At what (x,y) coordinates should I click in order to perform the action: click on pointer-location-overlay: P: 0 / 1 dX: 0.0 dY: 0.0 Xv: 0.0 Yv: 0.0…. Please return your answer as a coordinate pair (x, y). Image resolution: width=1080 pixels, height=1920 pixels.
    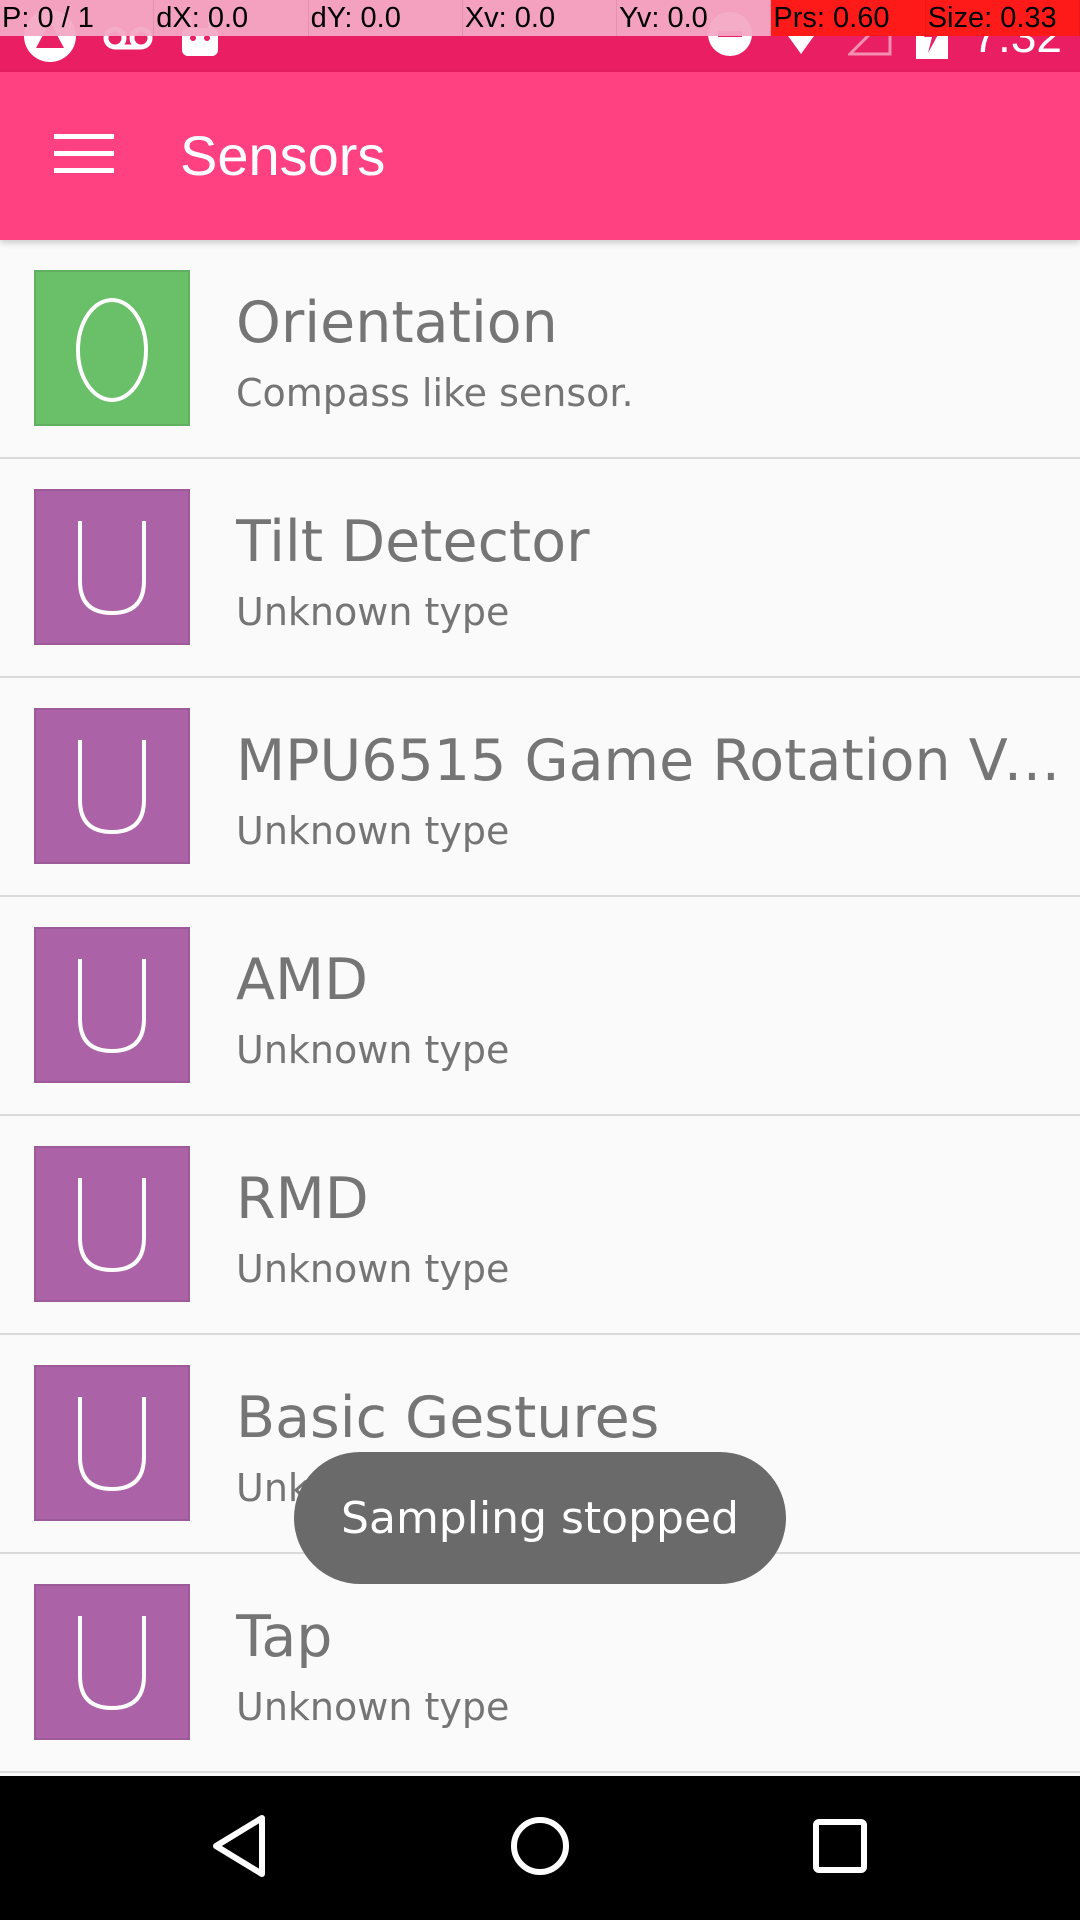
    Looking at the image, I should click on (540, 18).